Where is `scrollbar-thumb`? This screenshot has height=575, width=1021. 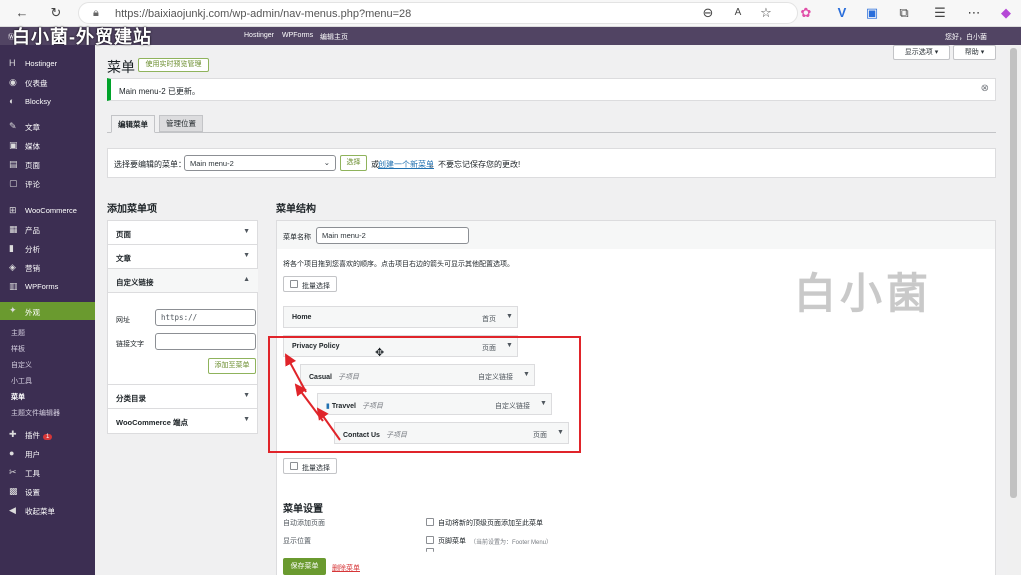
scrollbar-thumb is located at coordinates (1013, 273).